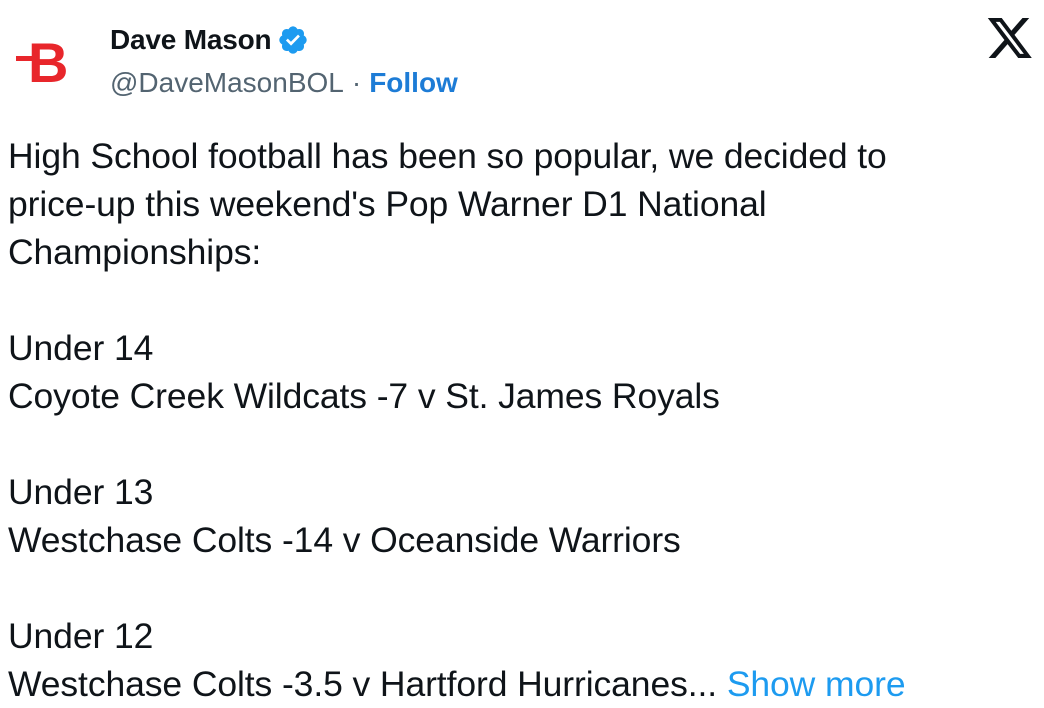  What do you see at coordinates (191, 40) in the screenshot?
I see `author-display-name: Dave Mason` at bounding box center [191, 40].